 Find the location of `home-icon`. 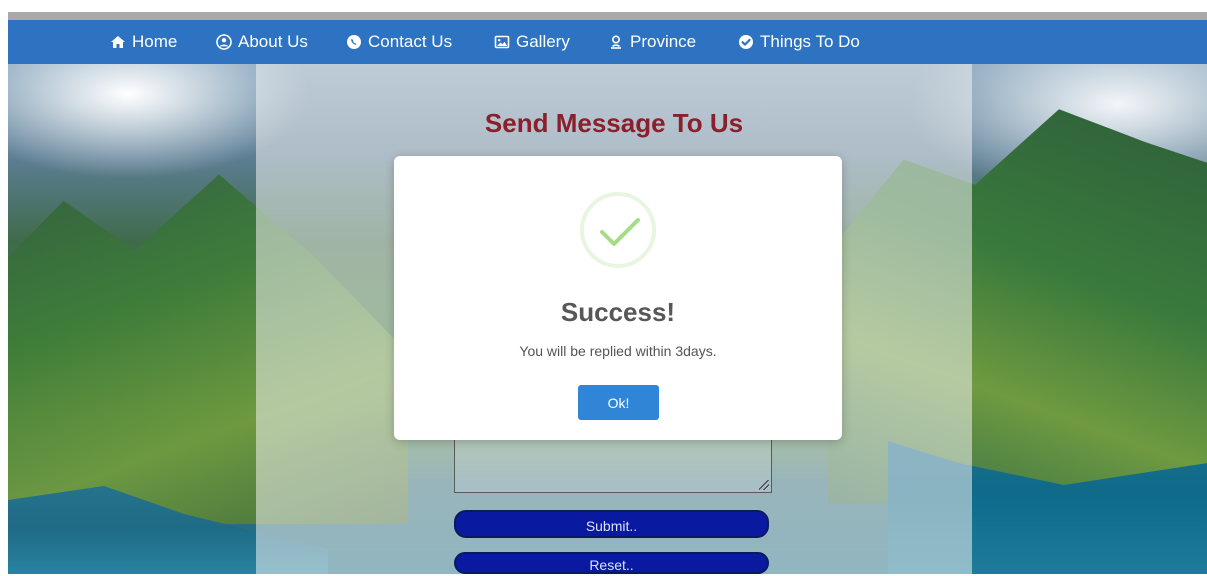

home-icon is located at coordinates (118, 42).